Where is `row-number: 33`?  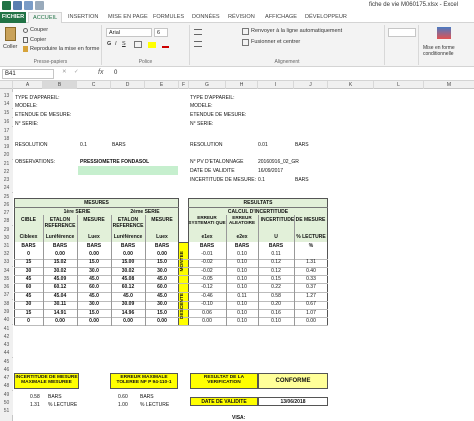
row-number: 33 is located at coordinates (6, 262).